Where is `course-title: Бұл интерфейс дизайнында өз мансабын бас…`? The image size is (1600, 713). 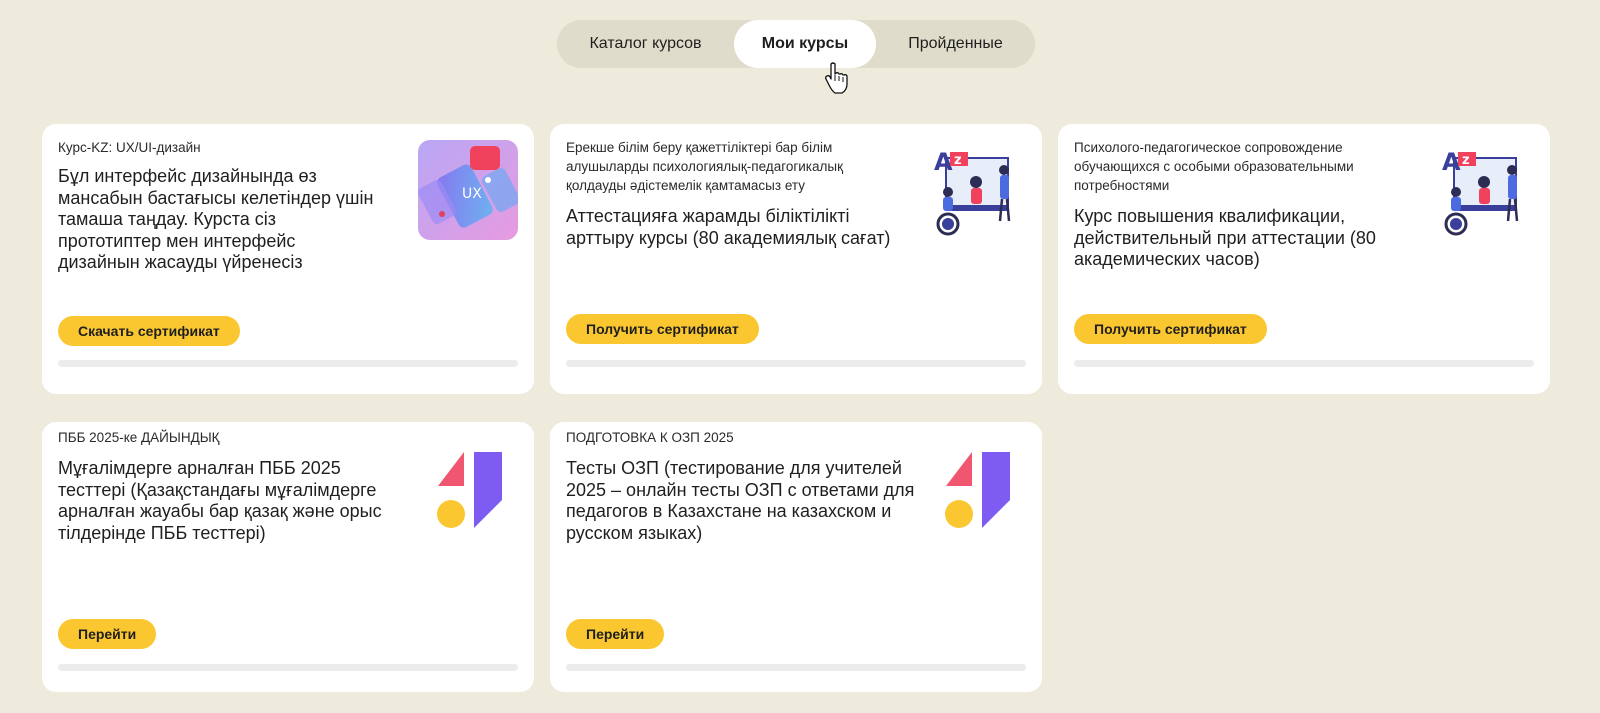
course-title: Бұл интерфейс дизайнында өз мансабын бас… is located at coordinates (216, 219).